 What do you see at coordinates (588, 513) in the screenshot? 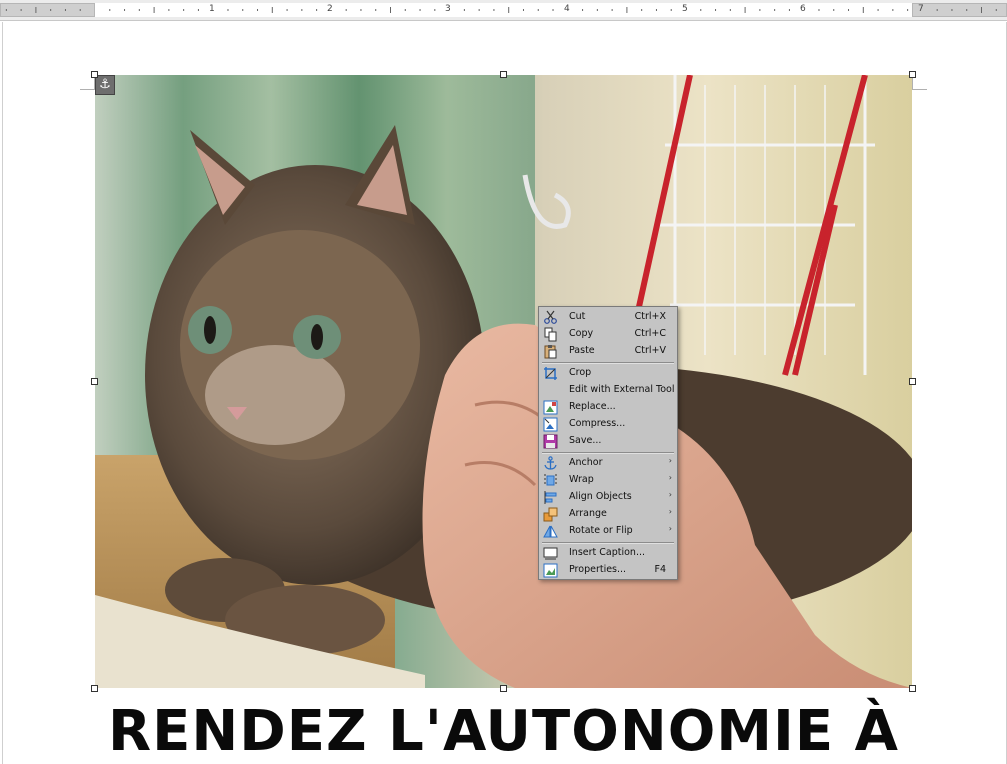
I see `menu-item-label: Arrange` at bounding box center [588, 513].